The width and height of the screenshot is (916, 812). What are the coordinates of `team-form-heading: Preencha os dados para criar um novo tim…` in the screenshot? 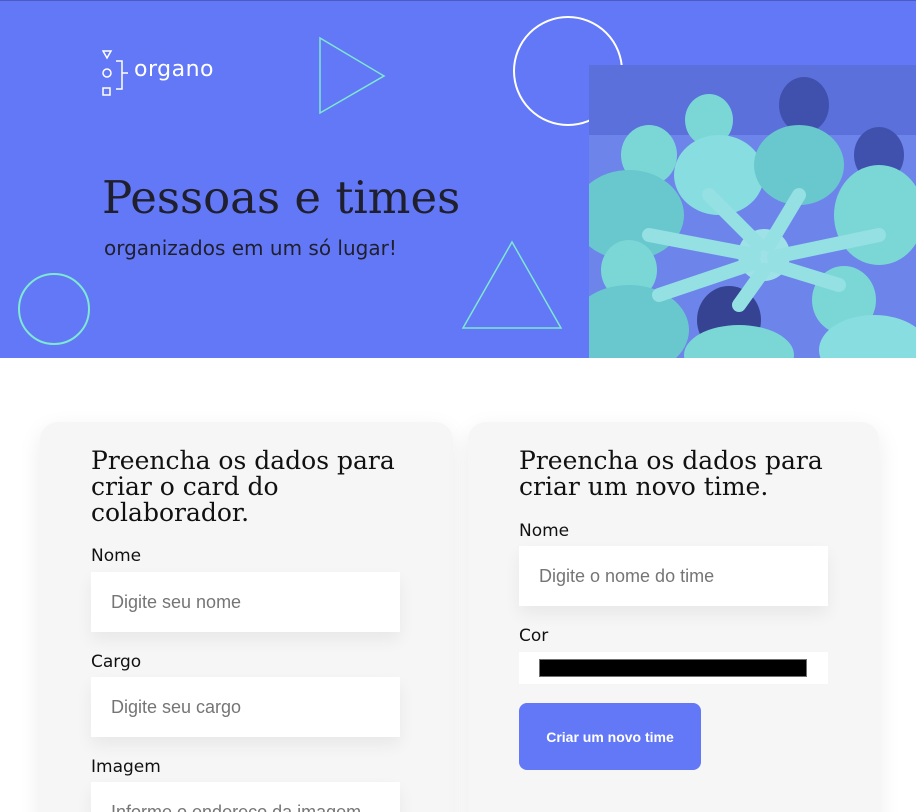 It's located at (671, 473).